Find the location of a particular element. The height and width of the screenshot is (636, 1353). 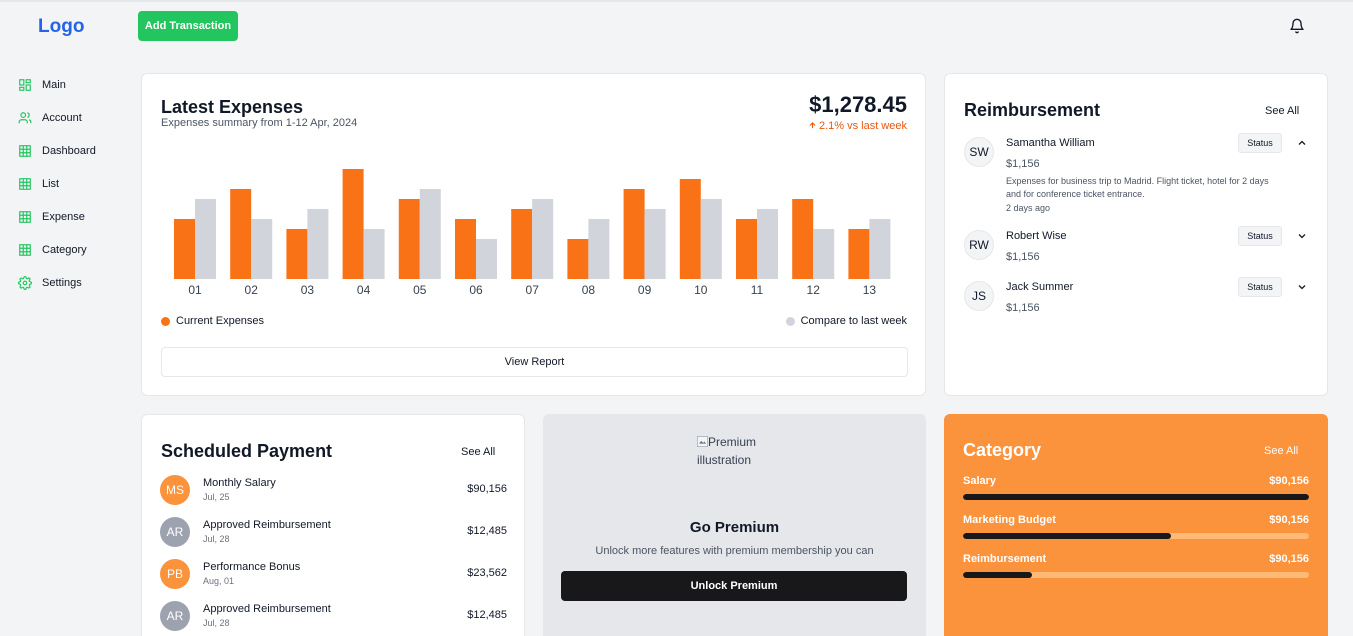

x-tick-label: 07 is located at coordinates (533, 290).